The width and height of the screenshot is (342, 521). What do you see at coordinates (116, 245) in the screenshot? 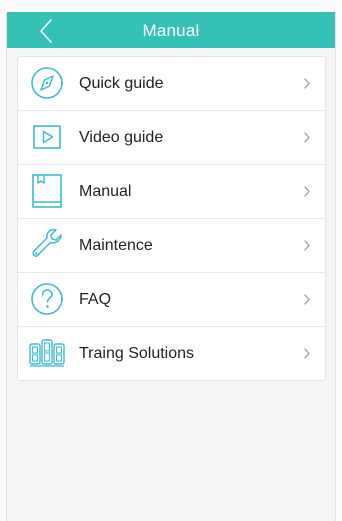
I see `menu-item-label: Maintence` at bounding box center [116, 245].